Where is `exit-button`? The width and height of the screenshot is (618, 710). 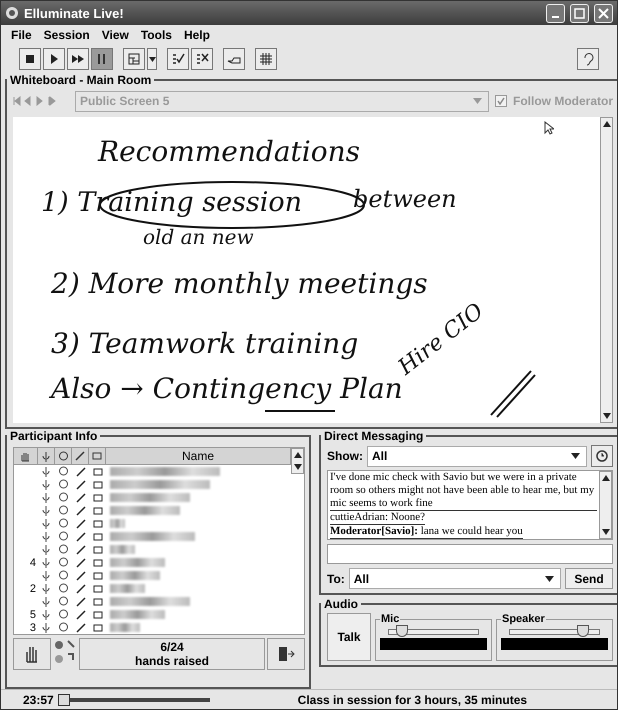 exit-button is located at coordinates (286, 654).